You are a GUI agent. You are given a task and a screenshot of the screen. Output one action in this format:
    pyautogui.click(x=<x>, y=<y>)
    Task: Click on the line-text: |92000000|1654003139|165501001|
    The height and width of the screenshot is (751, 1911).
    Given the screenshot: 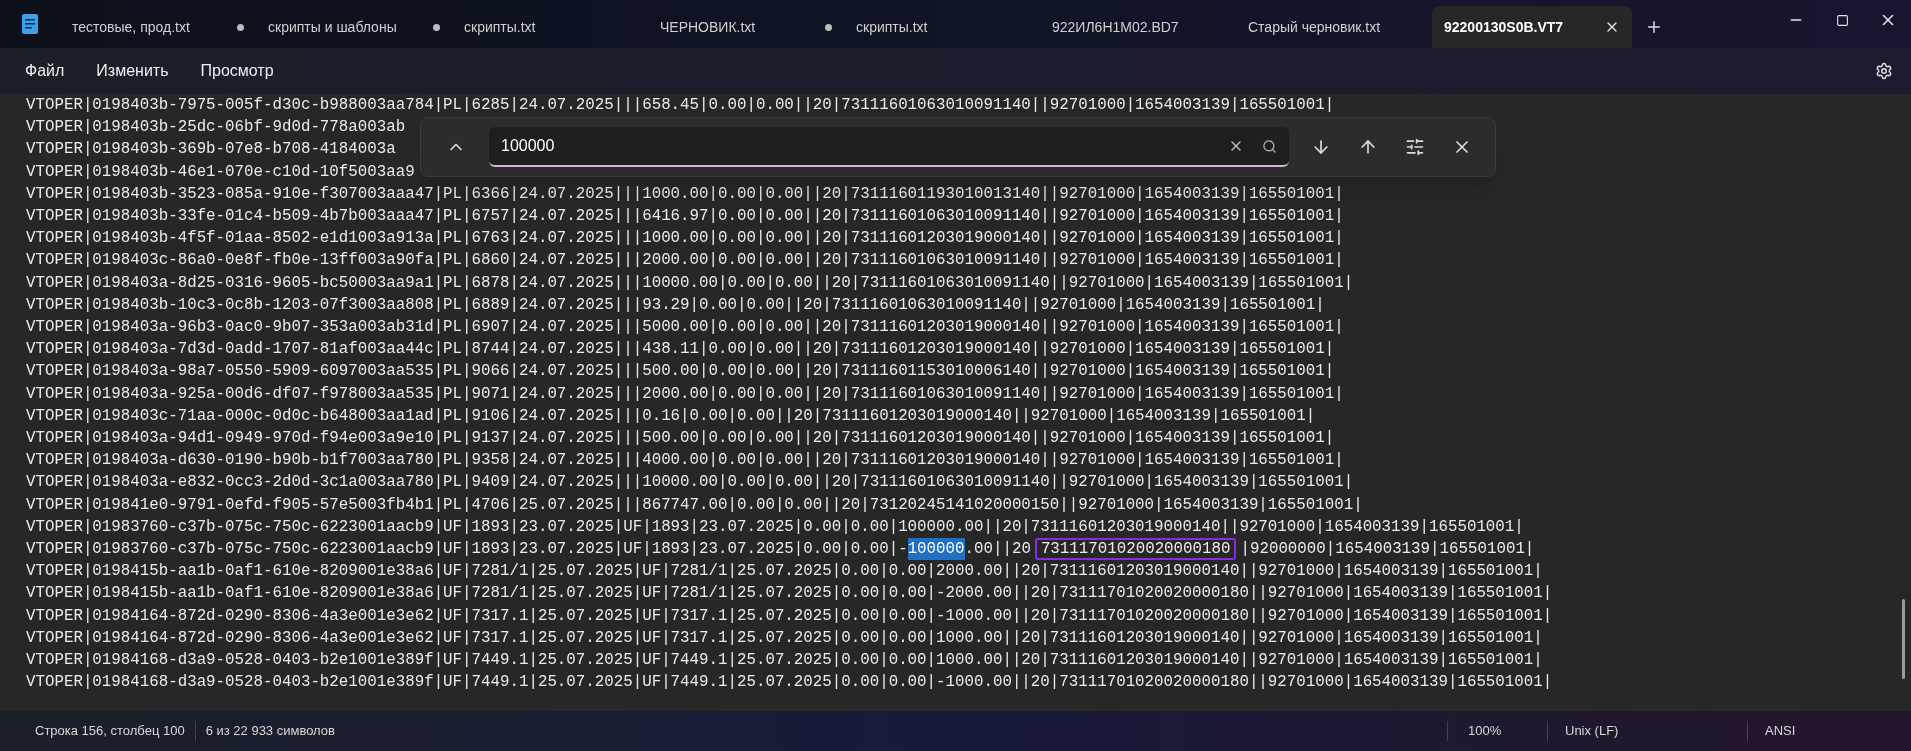 What is the action you would take?
    pyautogui.click(x=1387, y=550)
    